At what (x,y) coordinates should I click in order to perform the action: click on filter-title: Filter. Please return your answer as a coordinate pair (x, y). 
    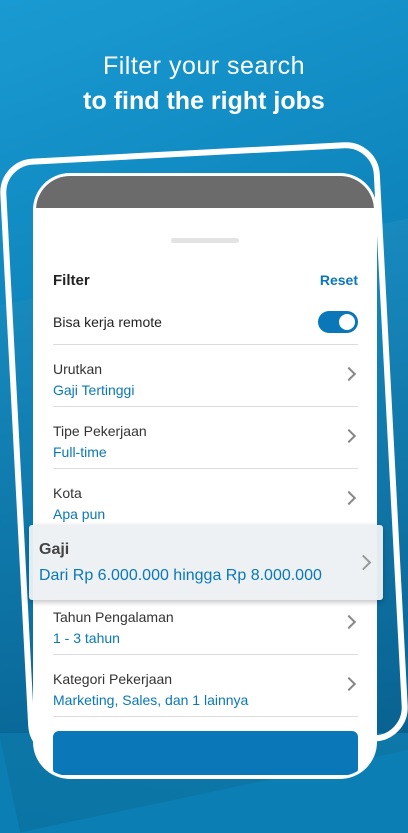
    Looking at the image, I should click on (71, 280).